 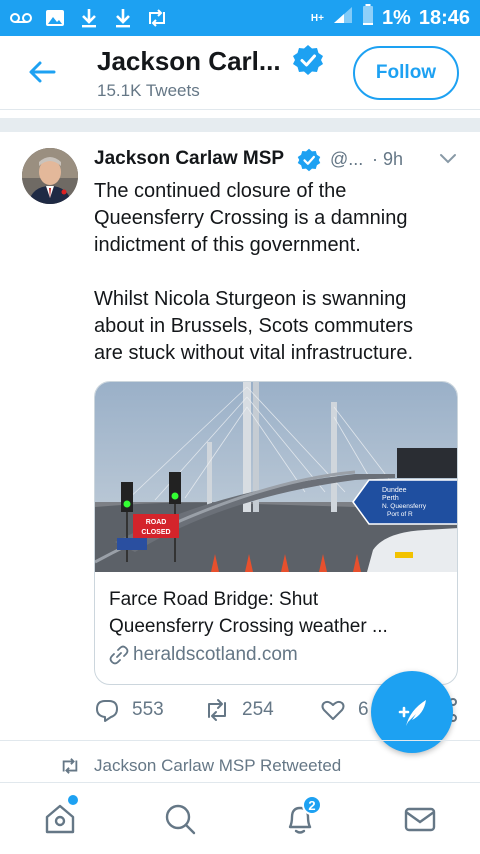 What do you see at coordinates (312, 805) in the screenshot?
I see `notifications-badge: 2` at bounding box center [312, 805].